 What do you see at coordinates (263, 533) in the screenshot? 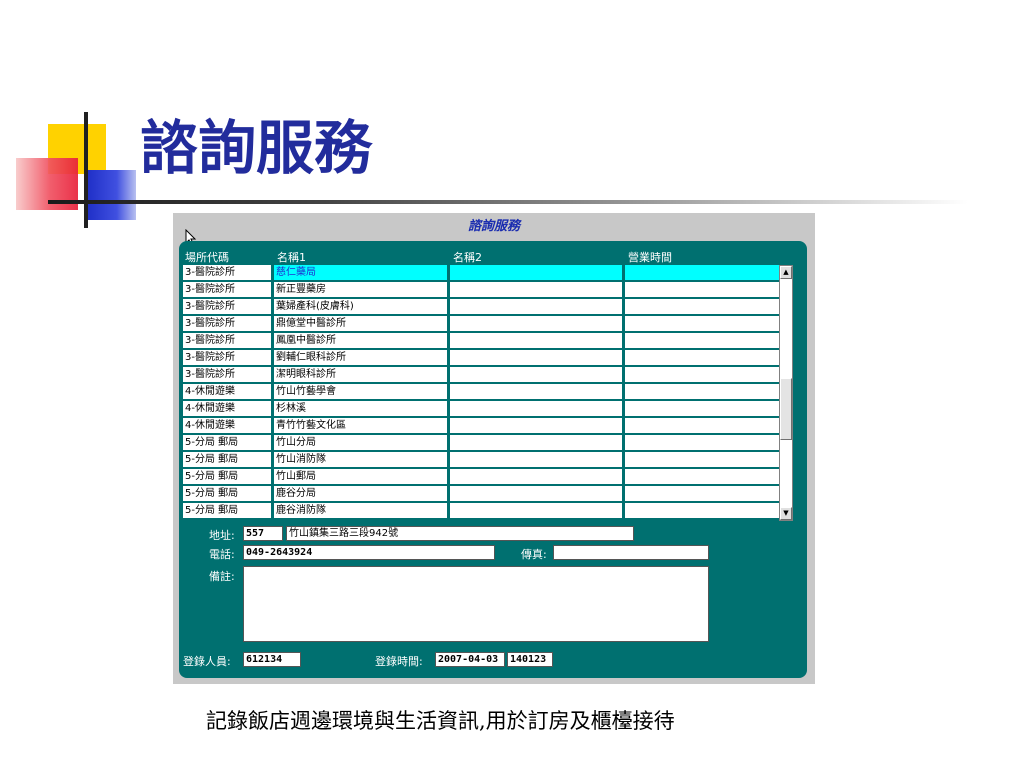
I see `zip-field: 557` at bounding box center [263, 533].